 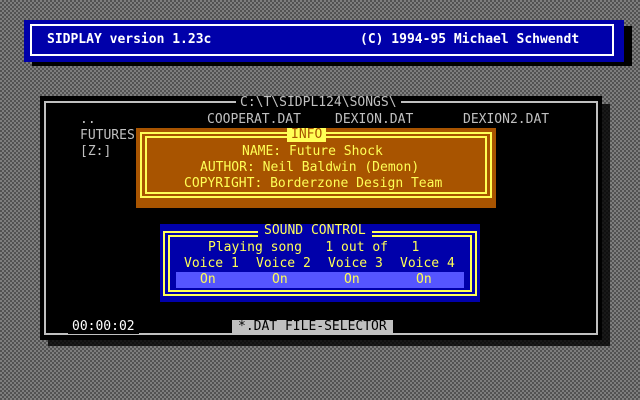 I want to click on file-entry-dexion: DEXION.DAT, so click(x=374, y=120).